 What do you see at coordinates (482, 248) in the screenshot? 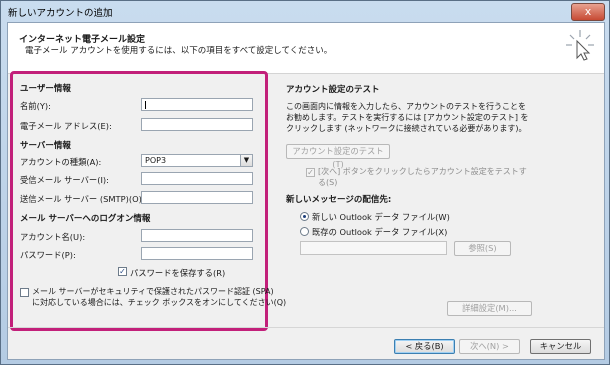
I see `browse-button: 参照(S)` at bounding box center [482, 248].